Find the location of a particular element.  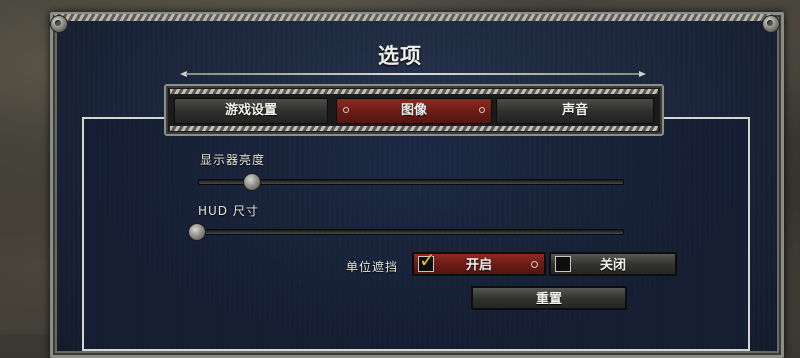

hud-size-slider-knob is located at coordinates (197, 232).